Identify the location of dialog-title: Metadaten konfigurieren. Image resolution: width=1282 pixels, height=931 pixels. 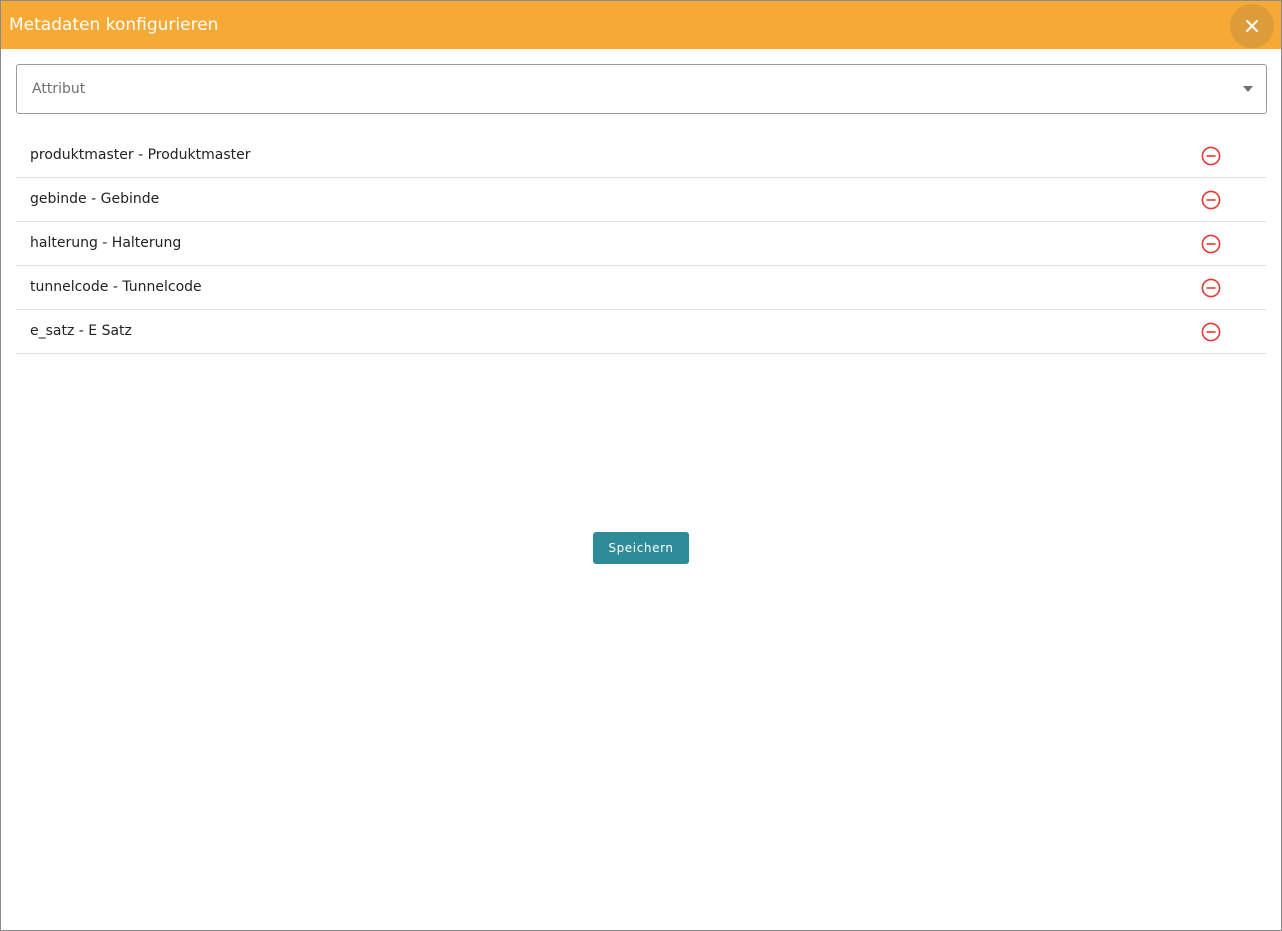
(114, 25).